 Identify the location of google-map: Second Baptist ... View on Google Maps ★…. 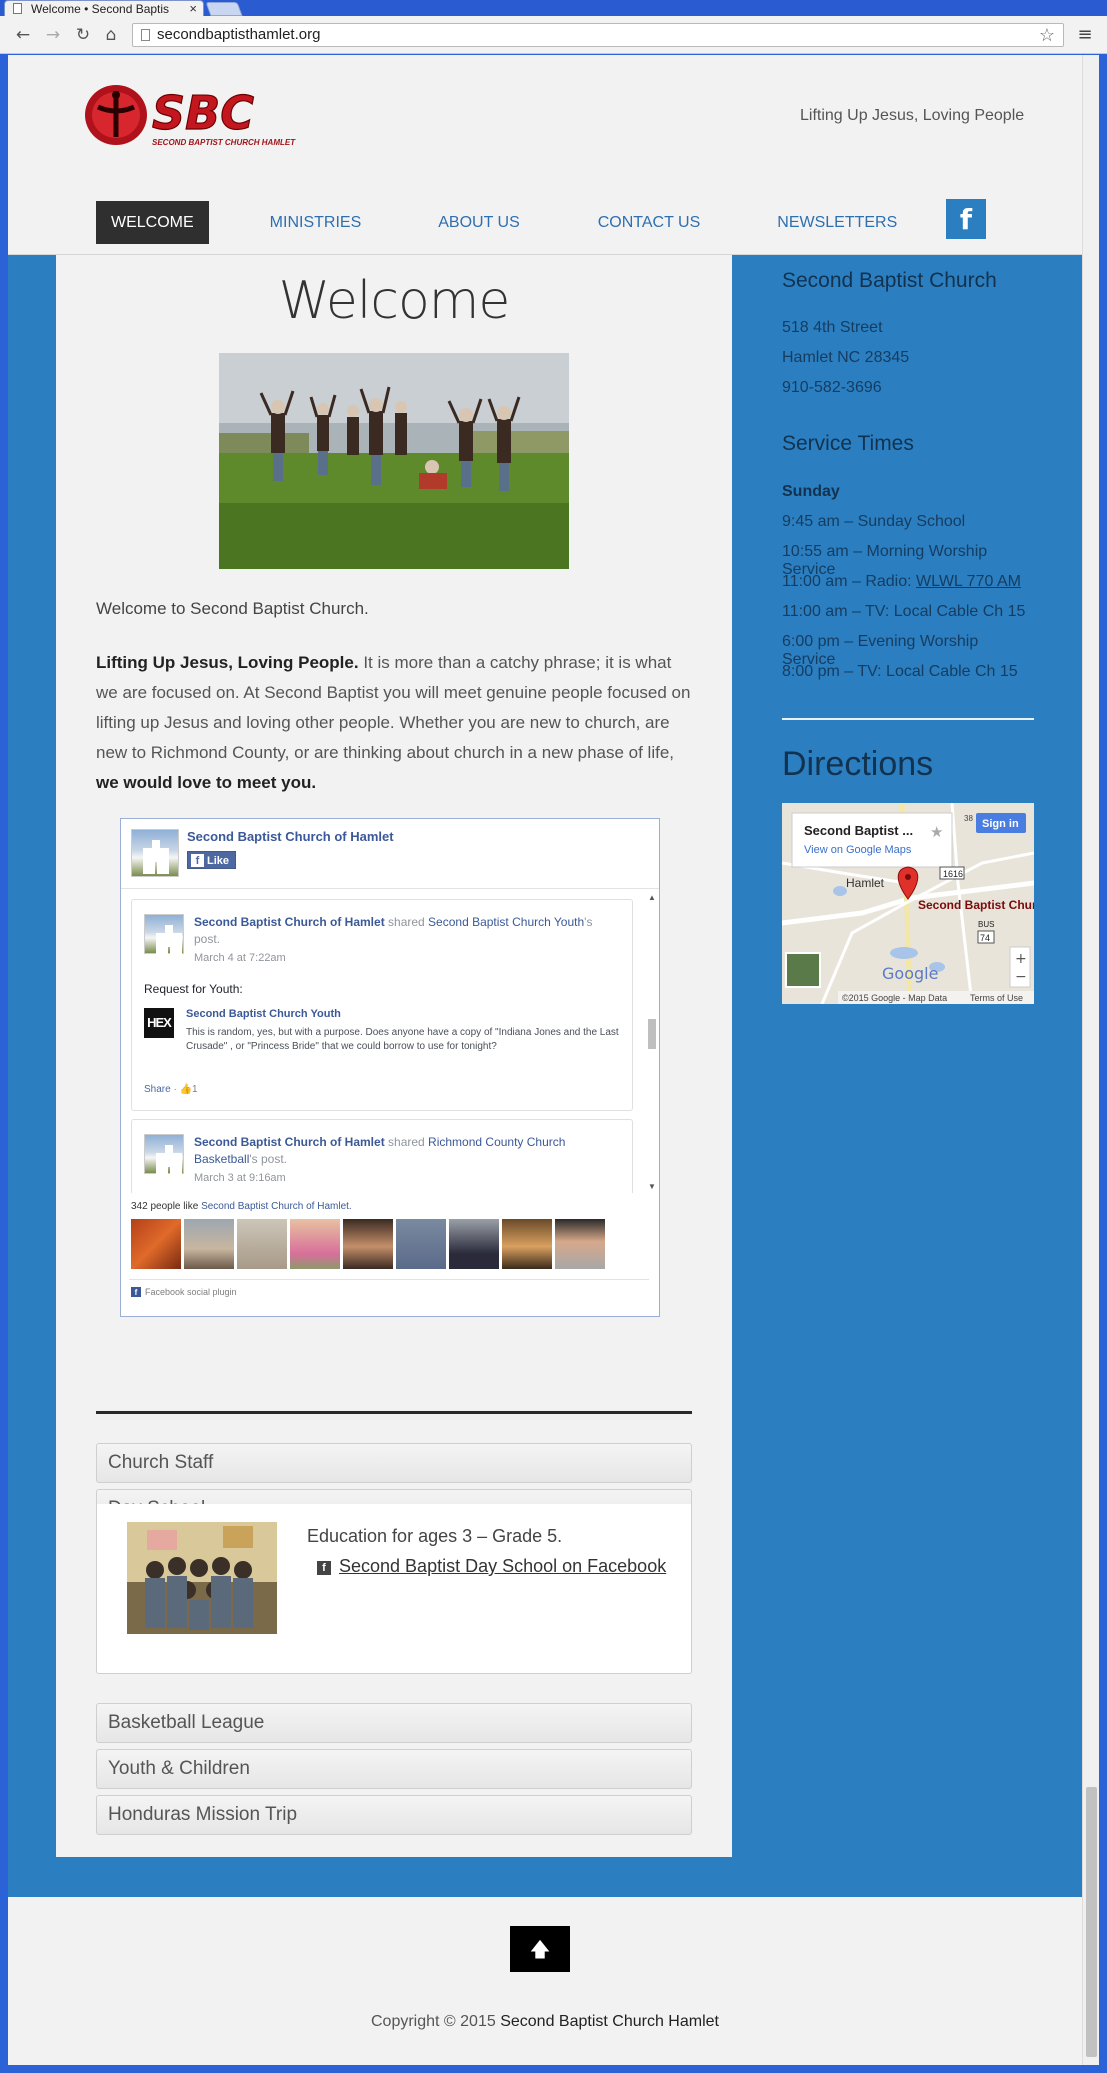
(908, 903).